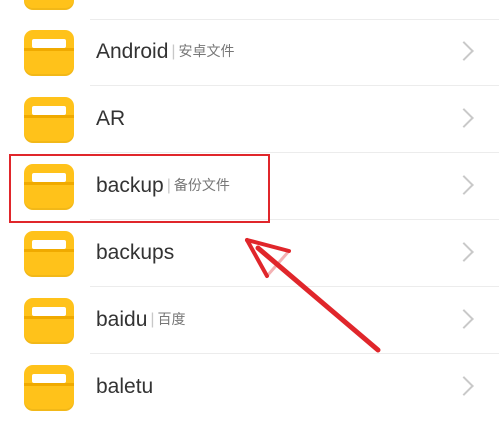 The width and height of the screenshot is (499, 421). Describe the element at coordinates (206, 51) in the screenshot. I see `folder-description: 安卓文件` at that location.